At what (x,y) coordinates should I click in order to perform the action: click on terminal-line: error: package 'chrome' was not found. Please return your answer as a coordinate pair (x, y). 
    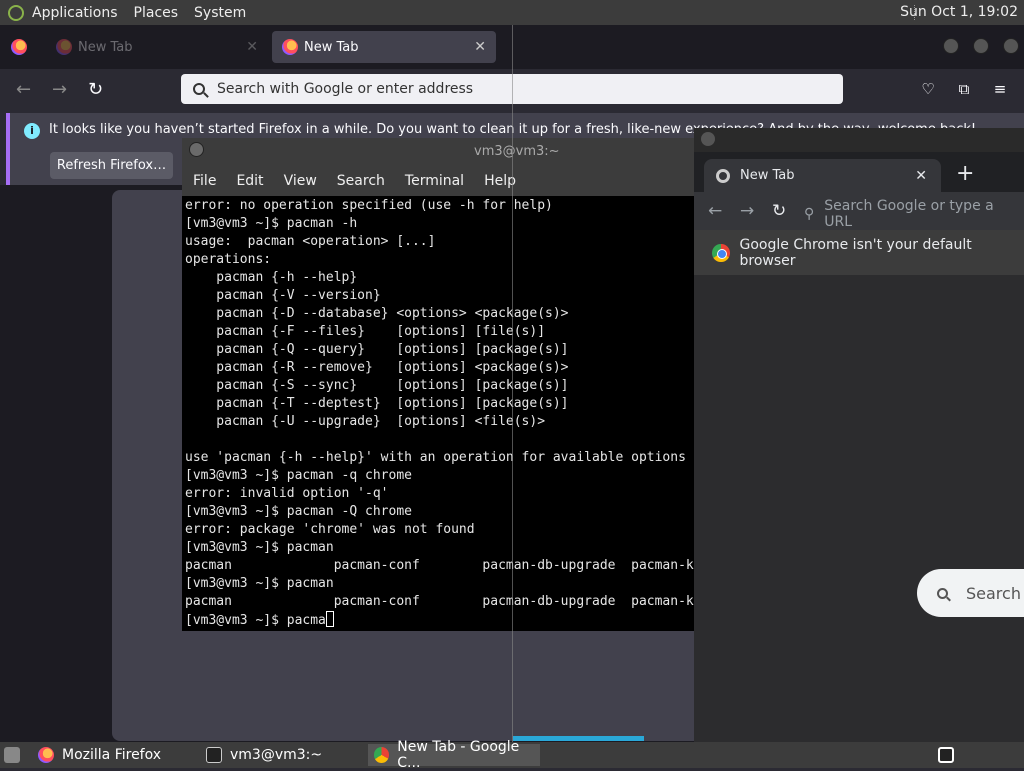
    Looking at the image, I should click on (439, 530).